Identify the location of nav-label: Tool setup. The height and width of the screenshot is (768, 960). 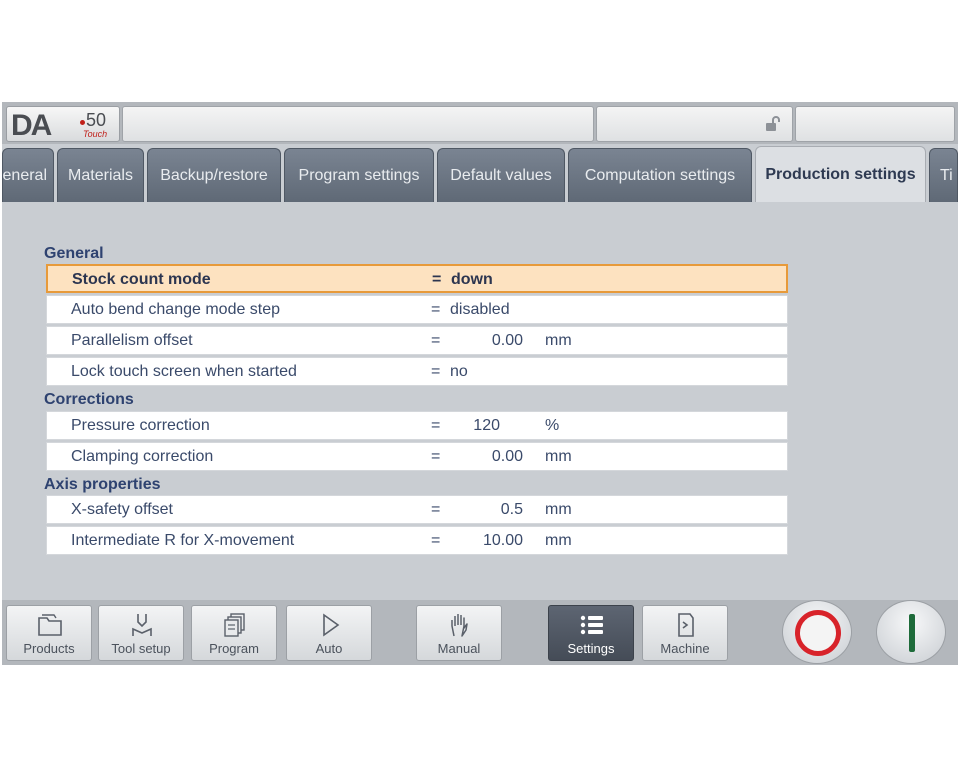
(141, 648).